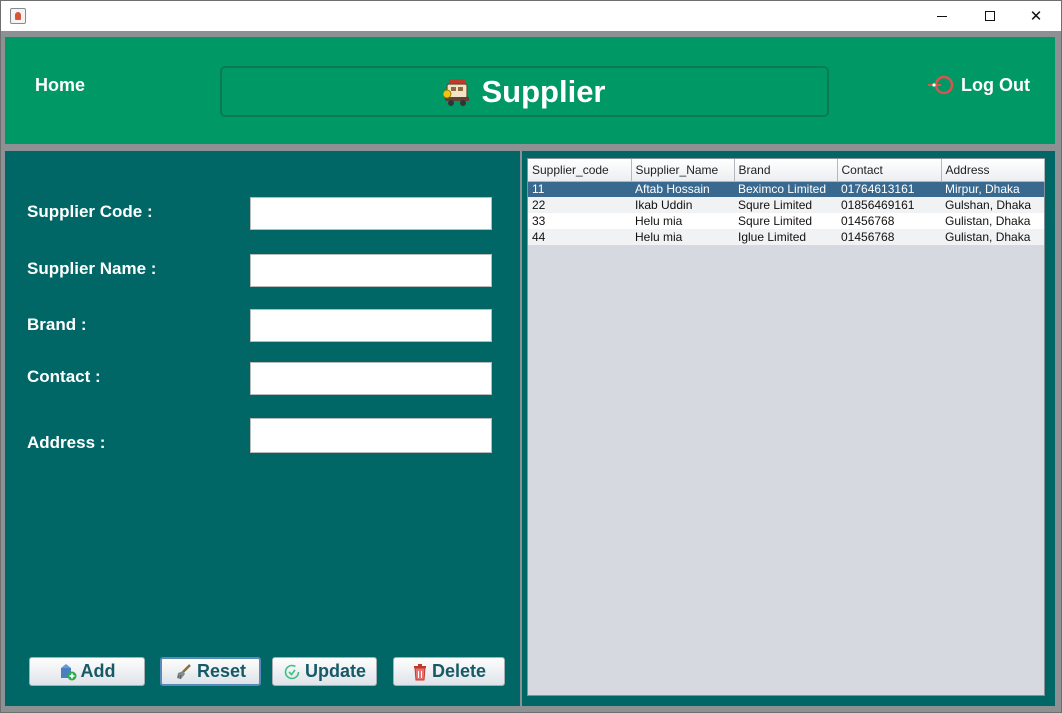 The image size is (1062, 713). What do you see at coordinates (90, 211) in the screenshot?
I see `supplier-code-label: Supplier Code :` at bounding box center [90, 211].